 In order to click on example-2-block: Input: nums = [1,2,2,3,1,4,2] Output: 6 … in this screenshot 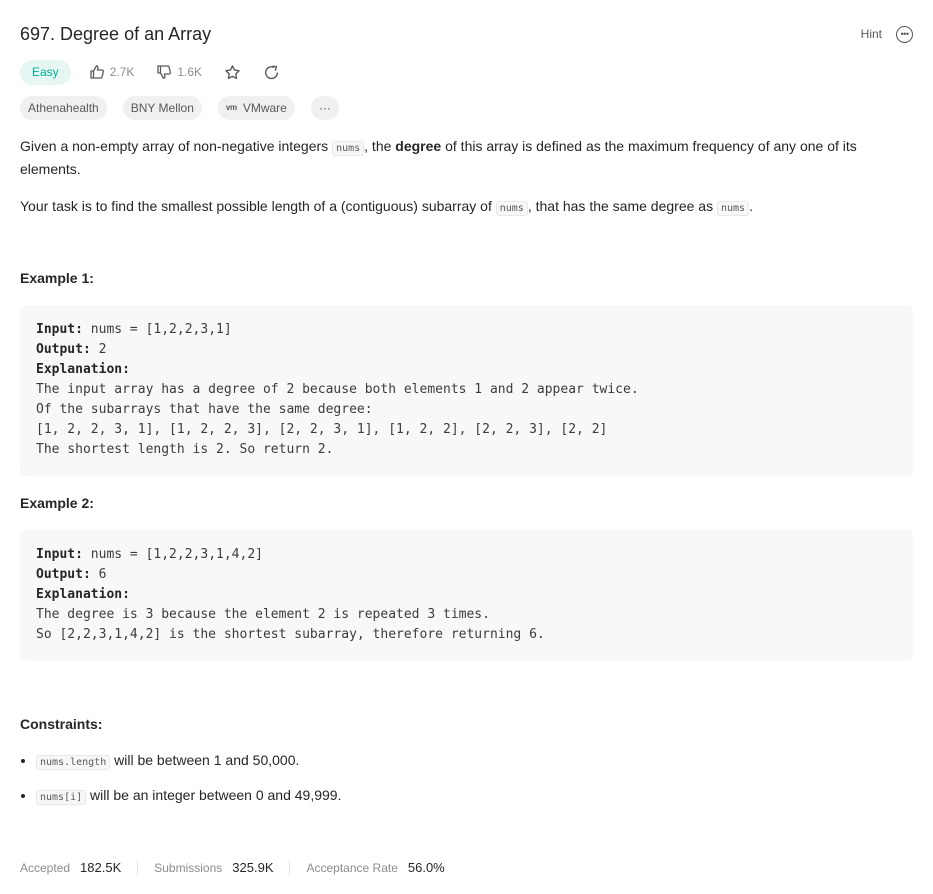, I will do `click(466, 595)`.